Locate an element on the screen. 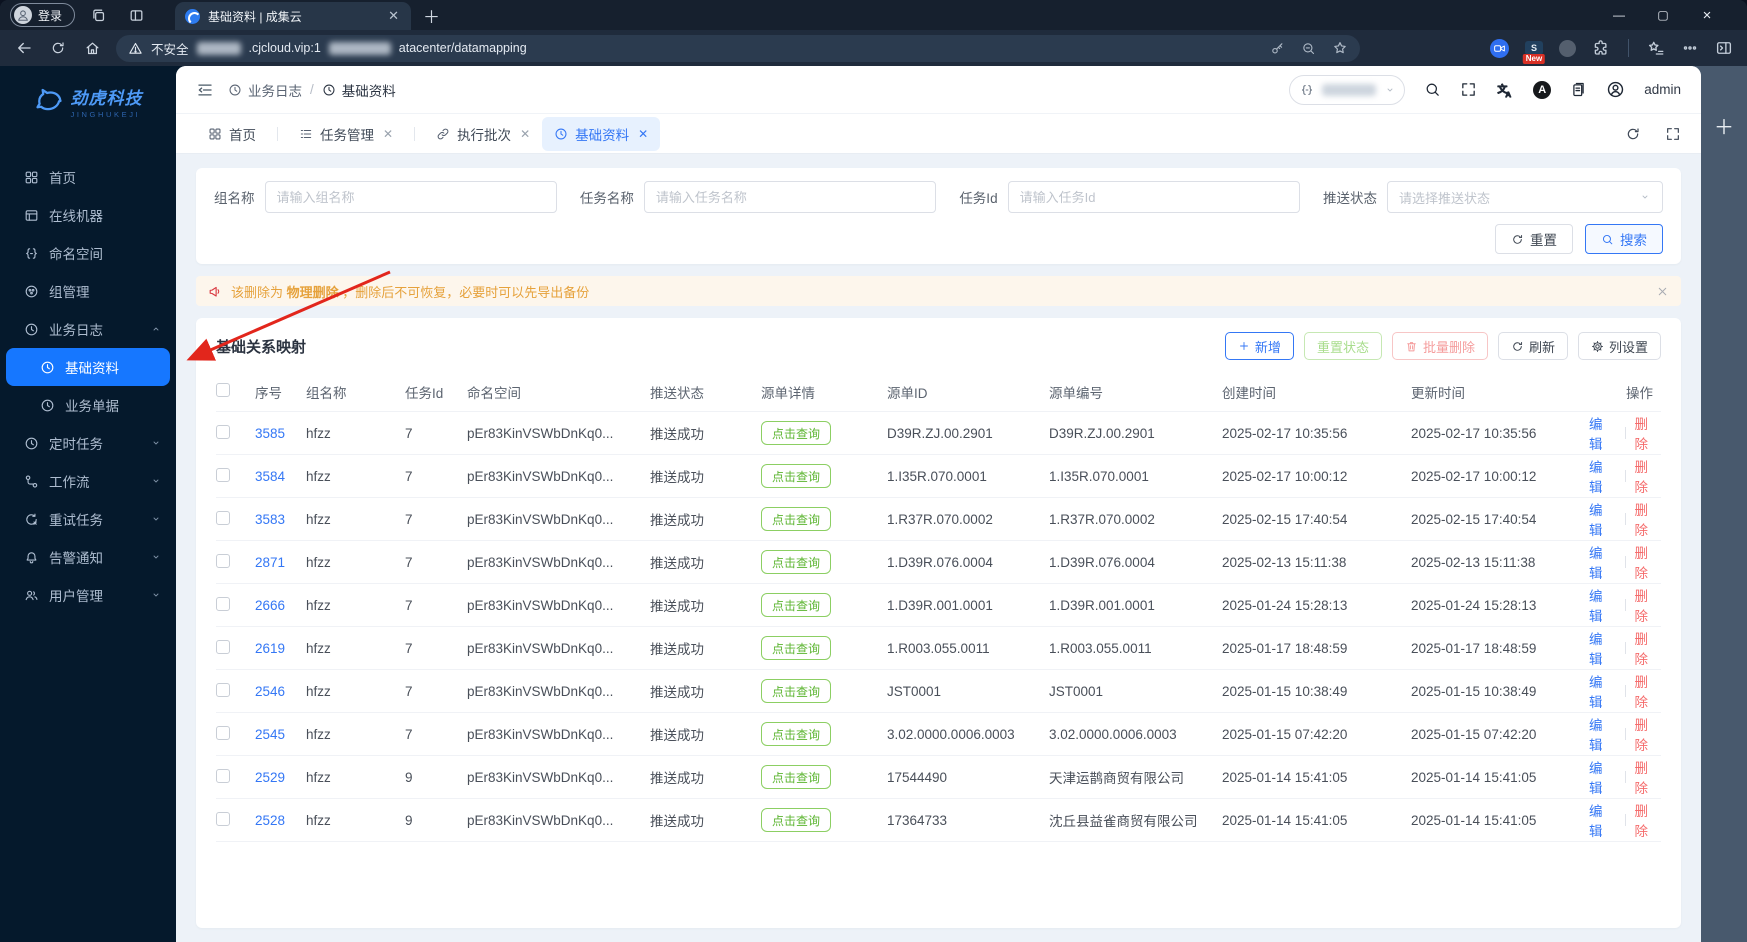 The image size is (1747, 942). window-minimize-button: — is located at coordinates (1619, 15).